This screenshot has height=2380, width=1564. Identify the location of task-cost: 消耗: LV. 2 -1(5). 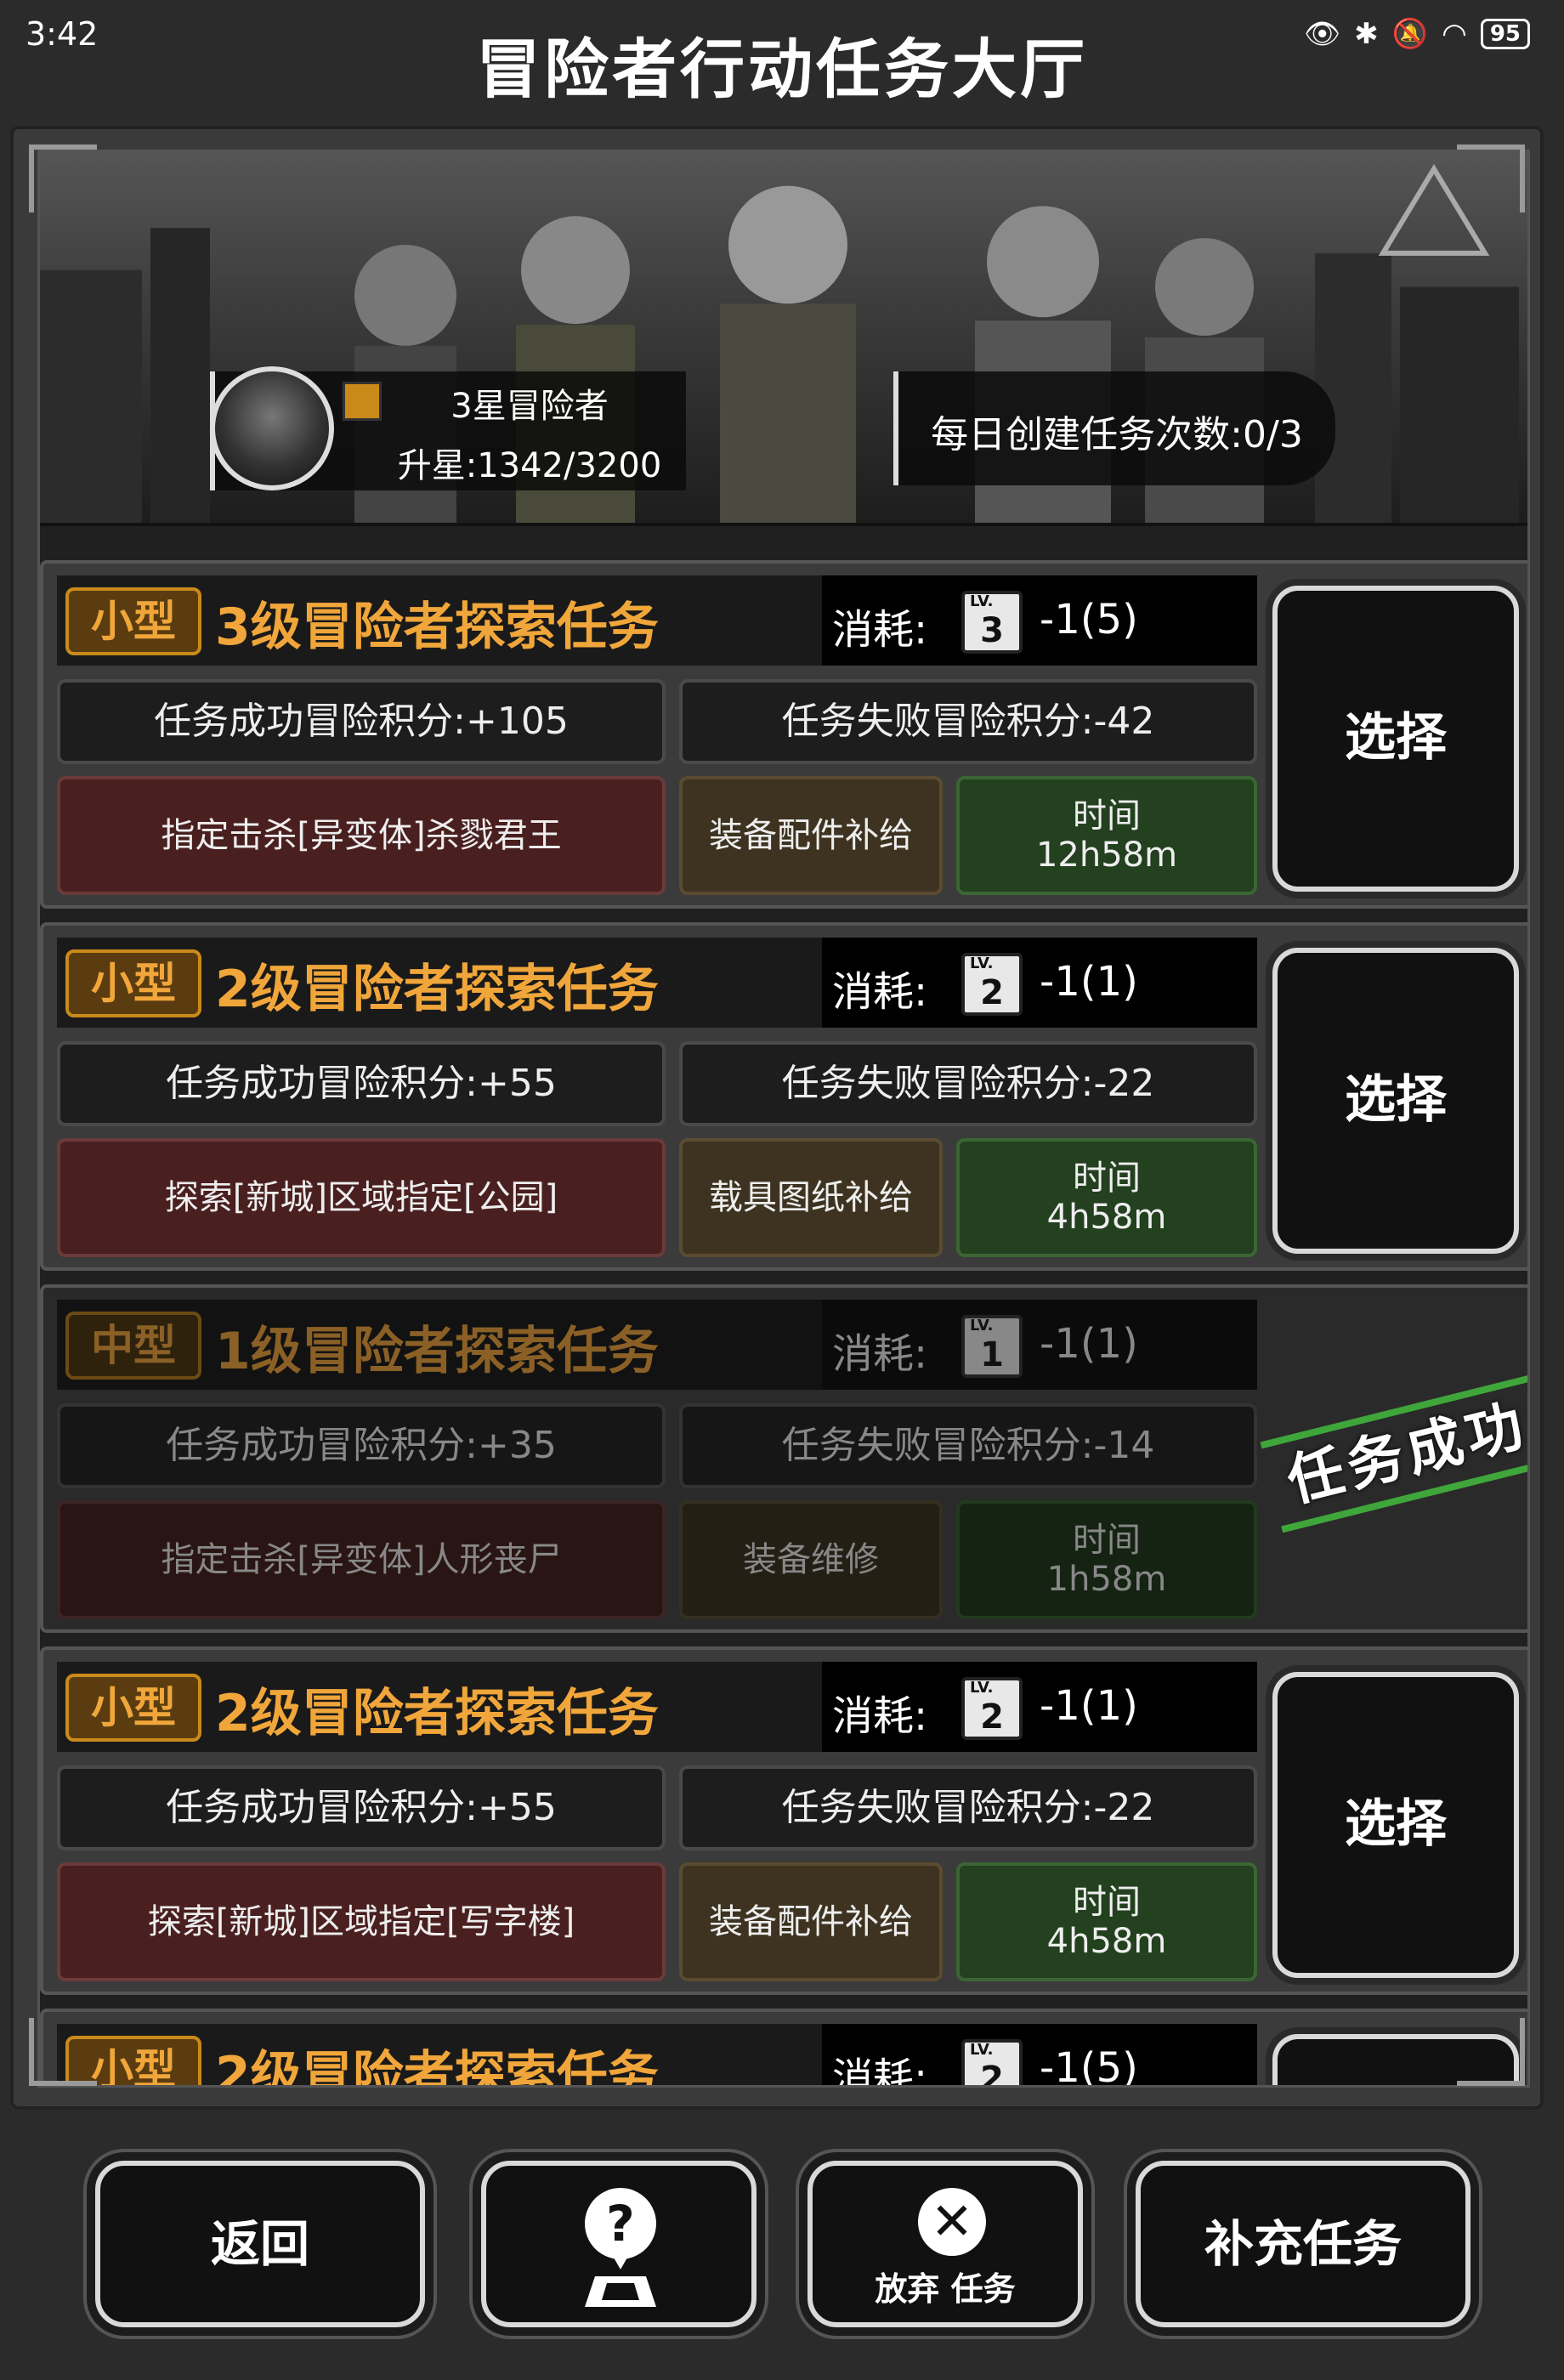
(1039, 2056).